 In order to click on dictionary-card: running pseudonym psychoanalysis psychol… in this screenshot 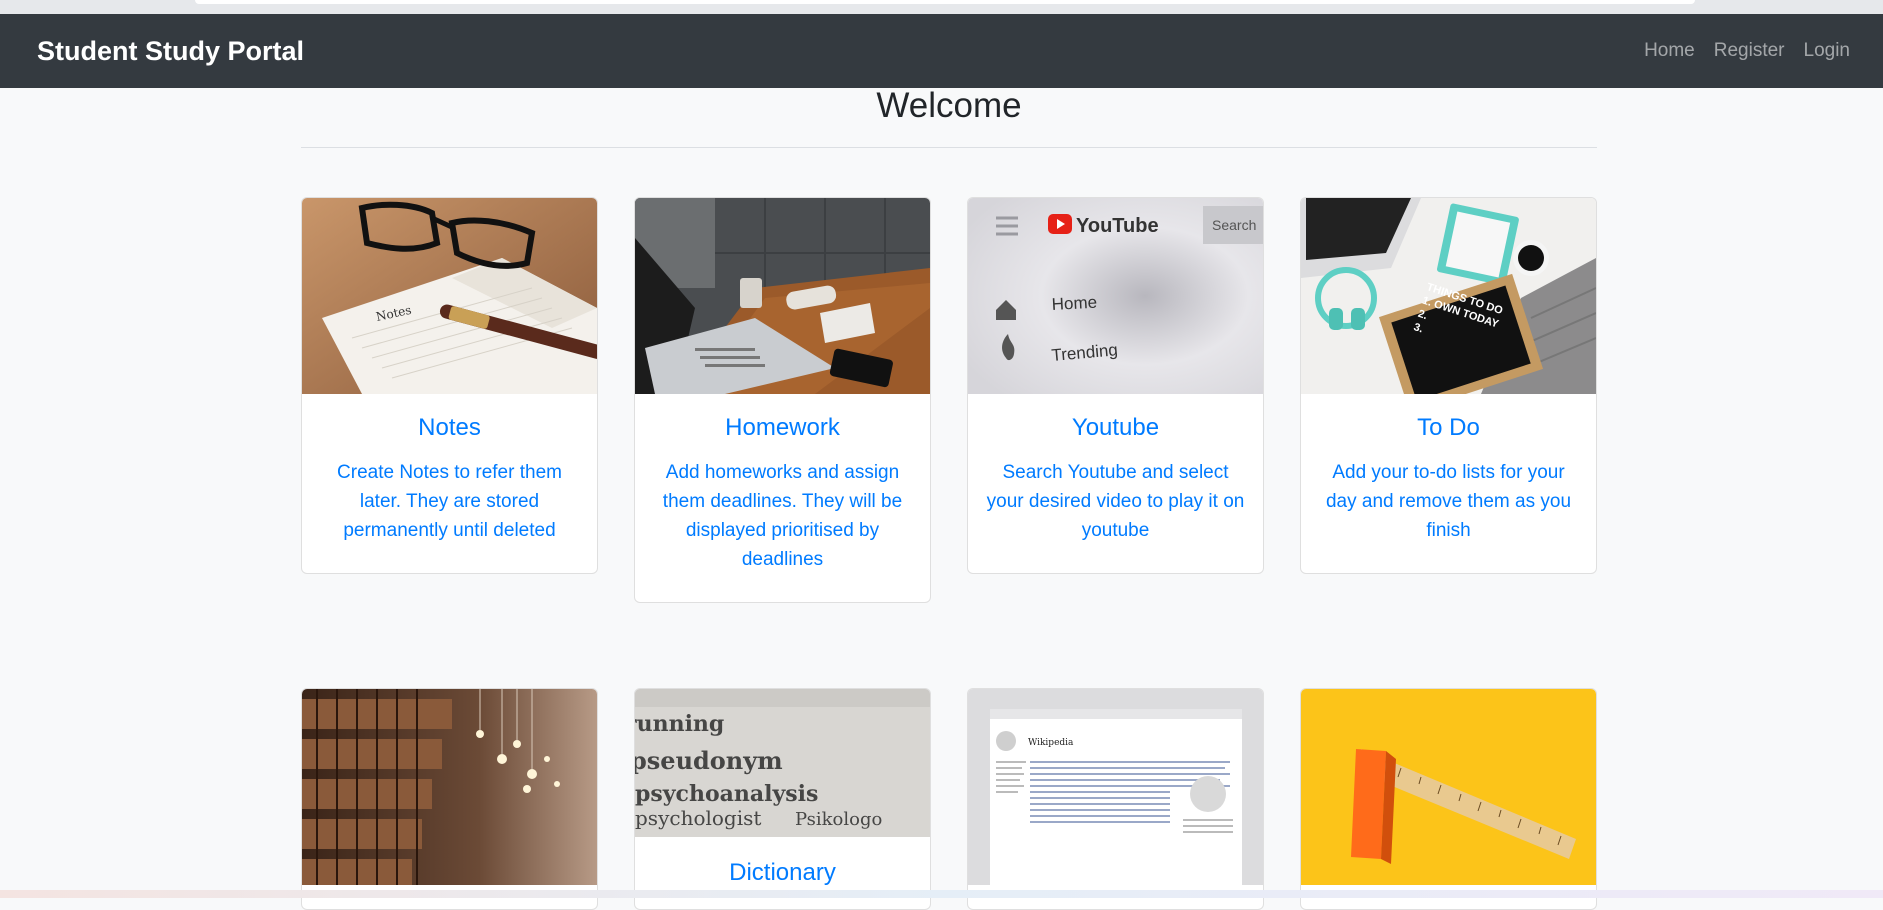, I will do `click(782, 799)`.